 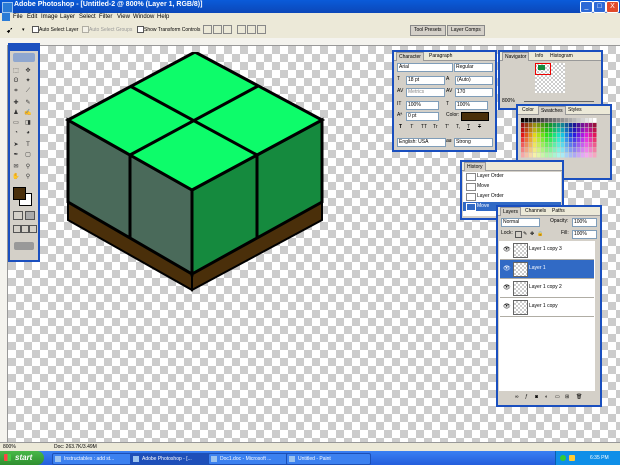 I want to click on tool-presets-tab: Tool Presets, so click(x=428, y=30).